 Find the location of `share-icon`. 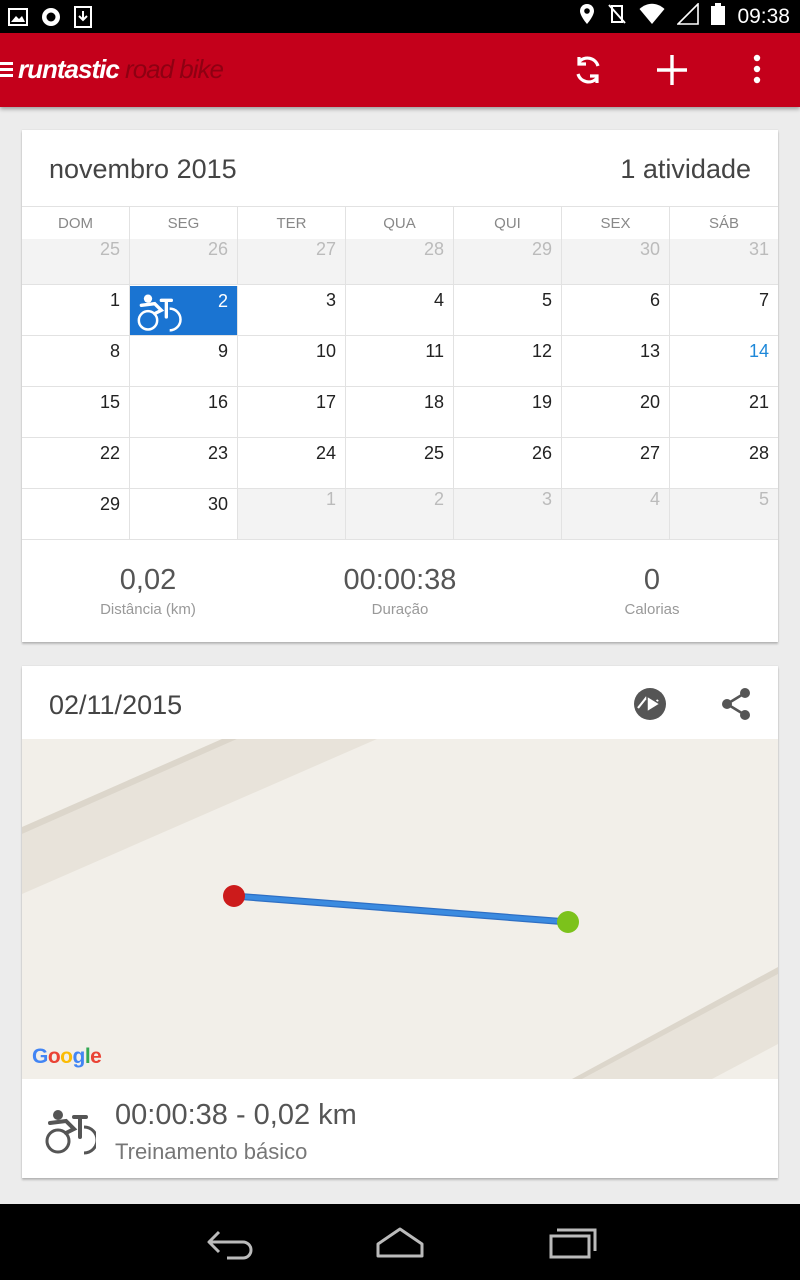

share-icon is located at coordinates (736, 704).